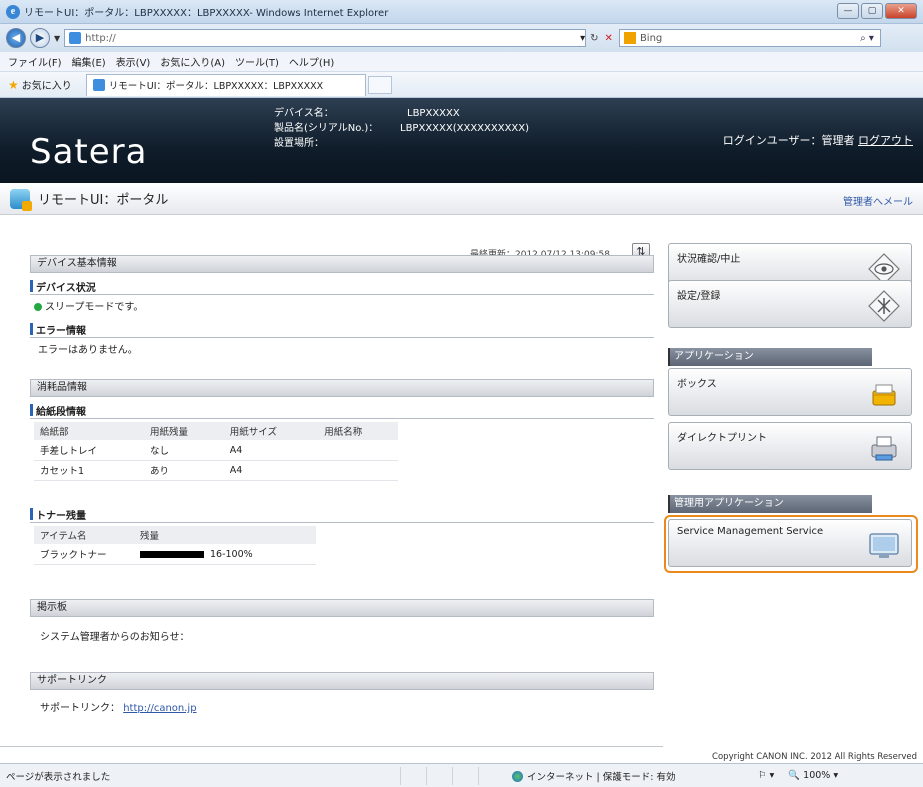 This screenshot has width=923, height=787. I want to click on forward-button: ▶, so click(40, 38).